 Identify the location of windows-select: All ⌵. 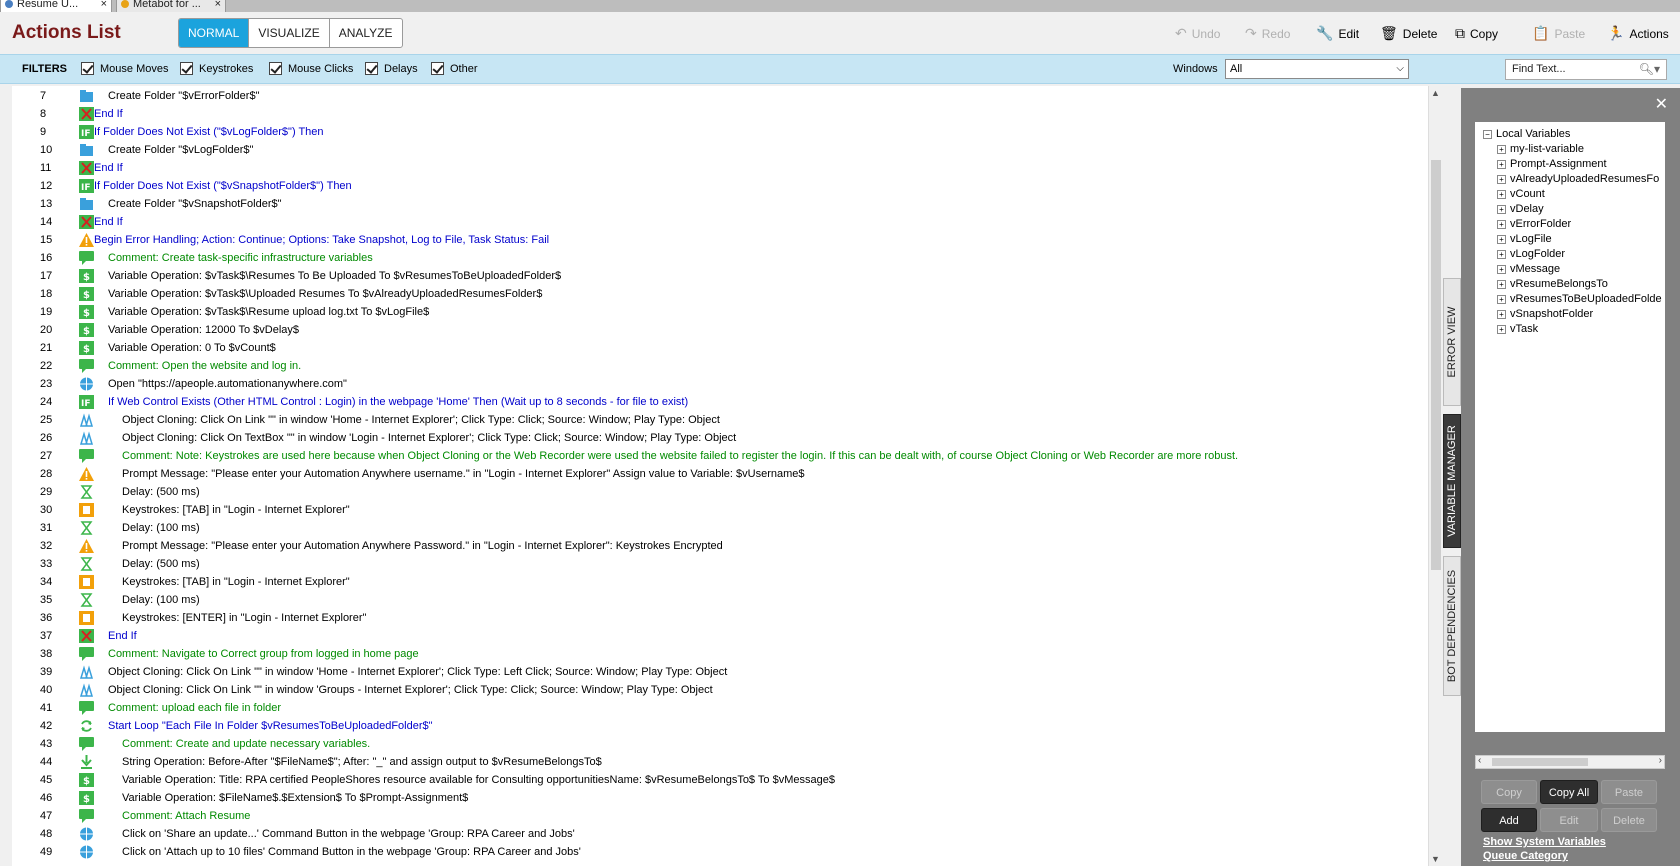
(1317, 69).